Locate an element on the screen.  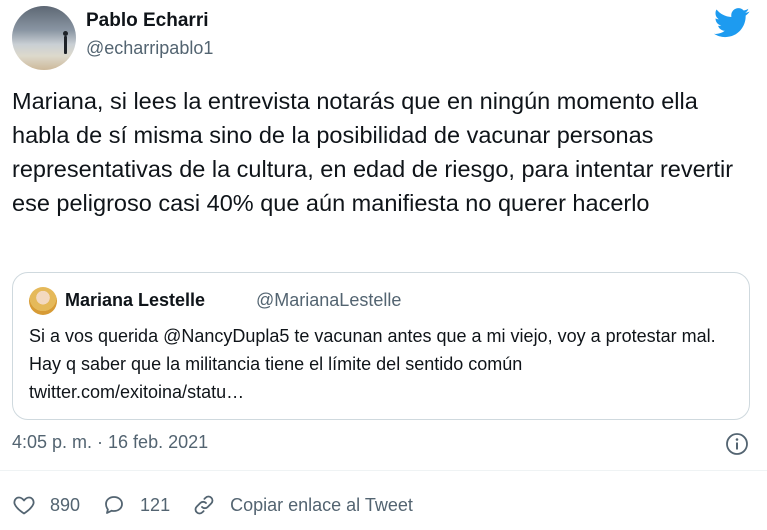
author-handle: @echarripablo1 is located at coordinates (149, 48).